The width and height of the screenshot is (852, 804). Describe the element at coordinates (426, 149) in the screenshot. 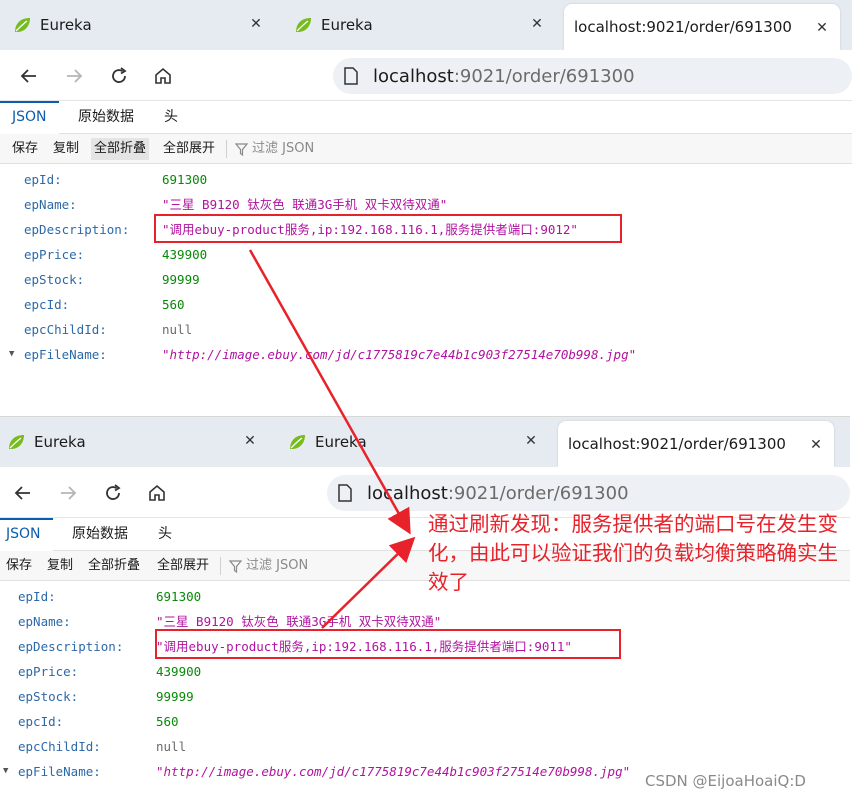

I see `viewer-toolbar: 保存 复制 全部折叠 全部展开 过滤 JSON` at that location.